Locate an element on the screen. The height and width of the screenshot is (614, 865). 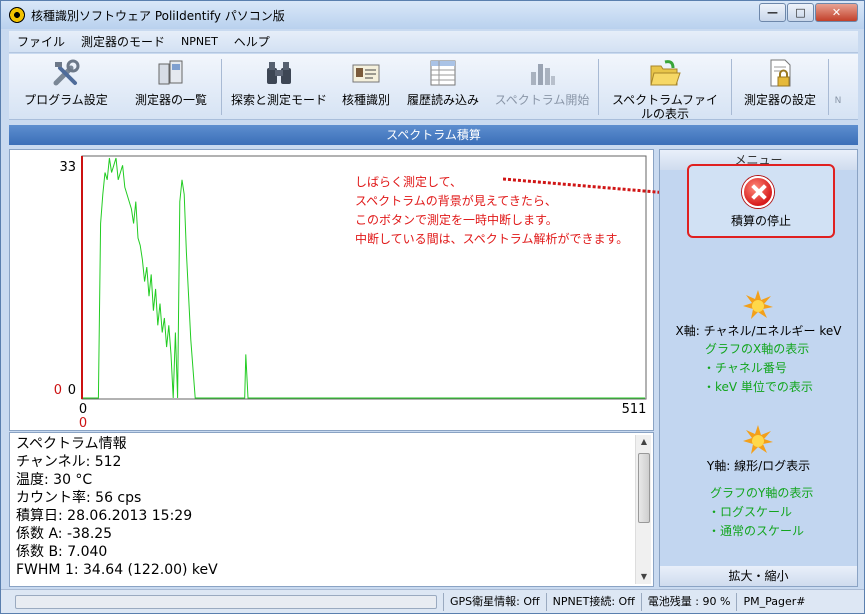
x-axis-sun-icon is located at coordinates (758, 305).